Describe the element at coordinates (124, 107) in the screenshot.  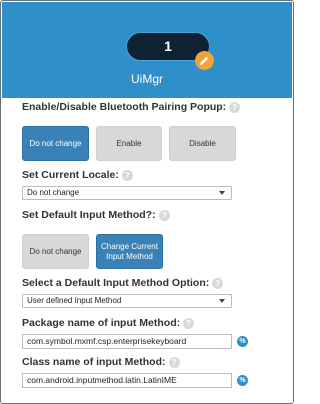
I see `bluetooth-label: Enable/Disable Bluetooth Pairing Popup:` at that location.